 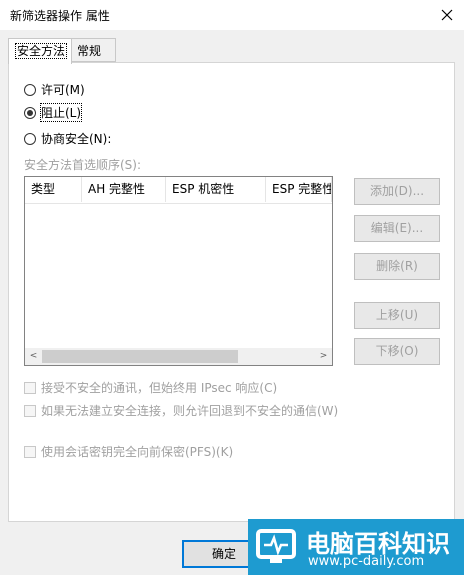 I want to click on column-header-esp-integrity: ESP 完整性, so click(x=299, y=189).